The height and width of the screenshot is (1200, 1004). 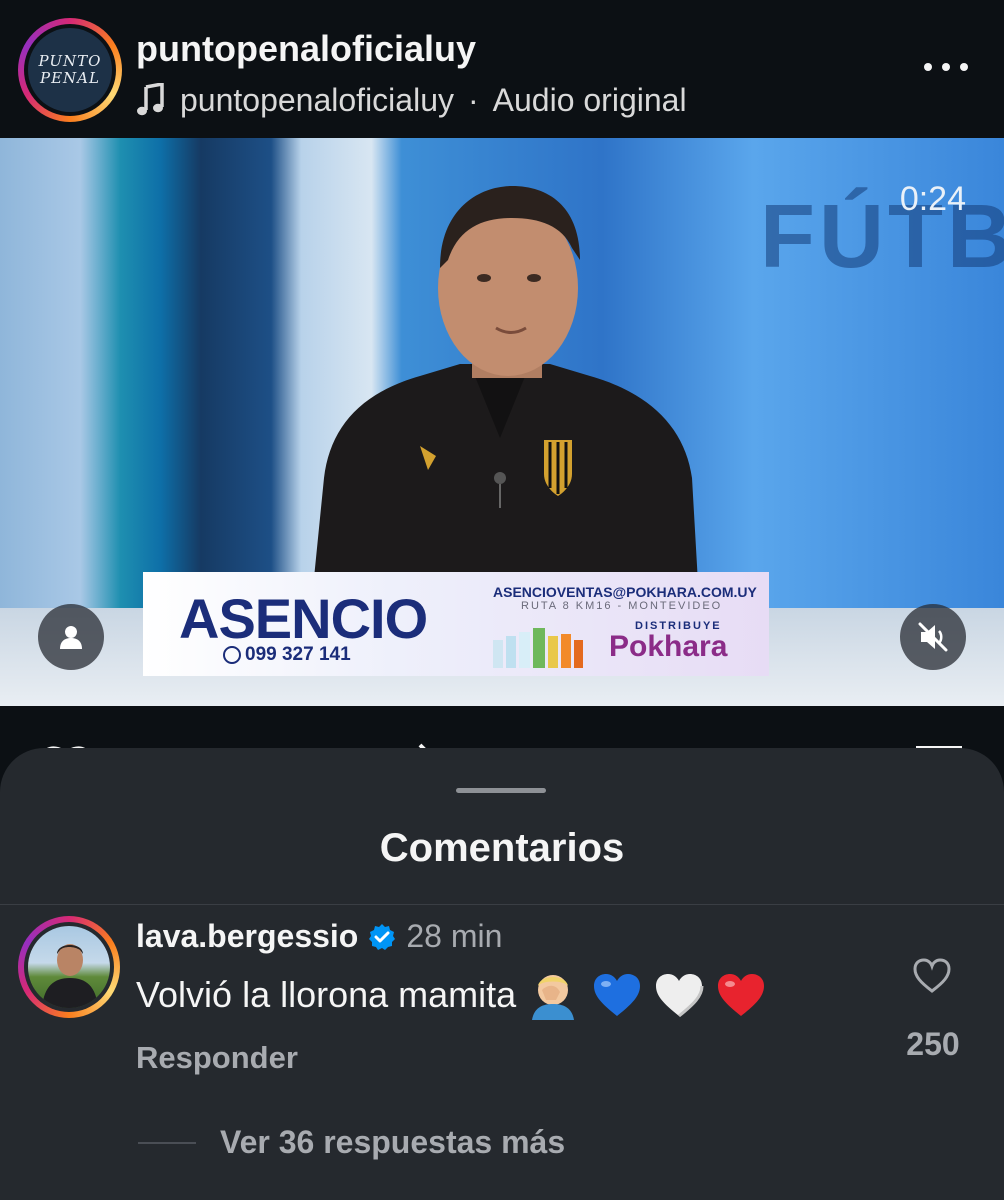 What do you see at coordinates (217, 1058) in the screenshot?
I see `reply-button: Responder` at bounding box center [217, 1058].